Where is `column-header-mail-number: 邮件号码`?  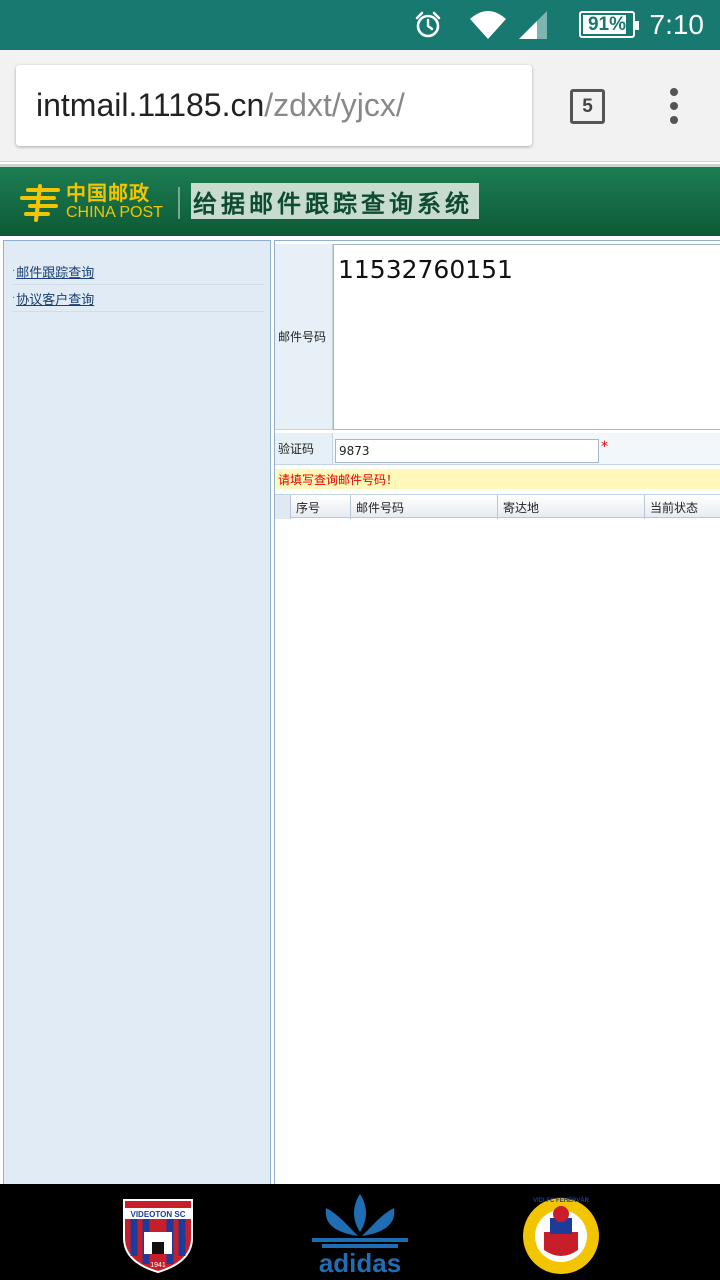
column-header-mail-number: 邮件号码 is located at coordinates (423, 507).